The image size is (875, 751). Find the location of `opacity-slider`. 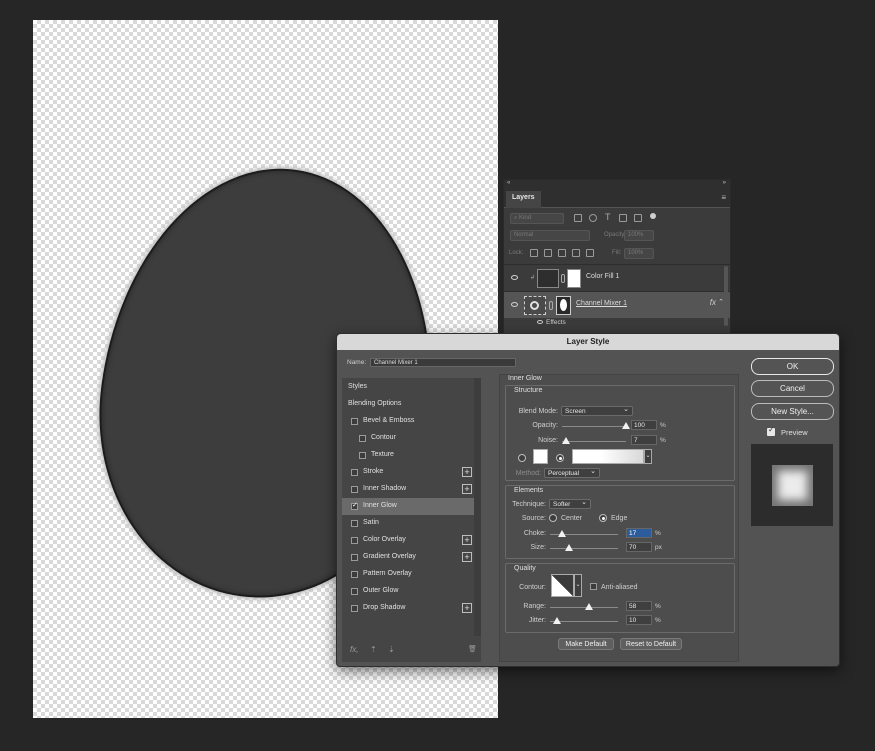

opacity-slider is located at coordinates (596, 425).